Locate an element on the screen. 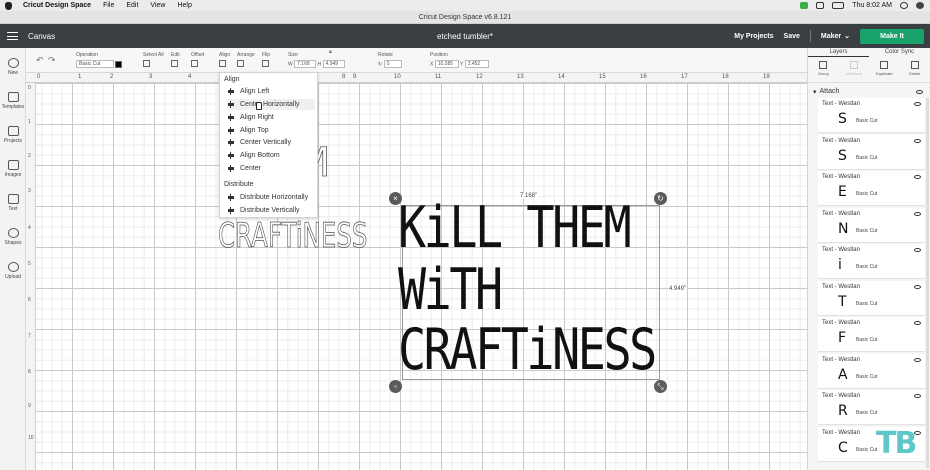 The width and height of the screenshot is (930, 470). tool-projects: Projects is located at coordinates (13, 135).